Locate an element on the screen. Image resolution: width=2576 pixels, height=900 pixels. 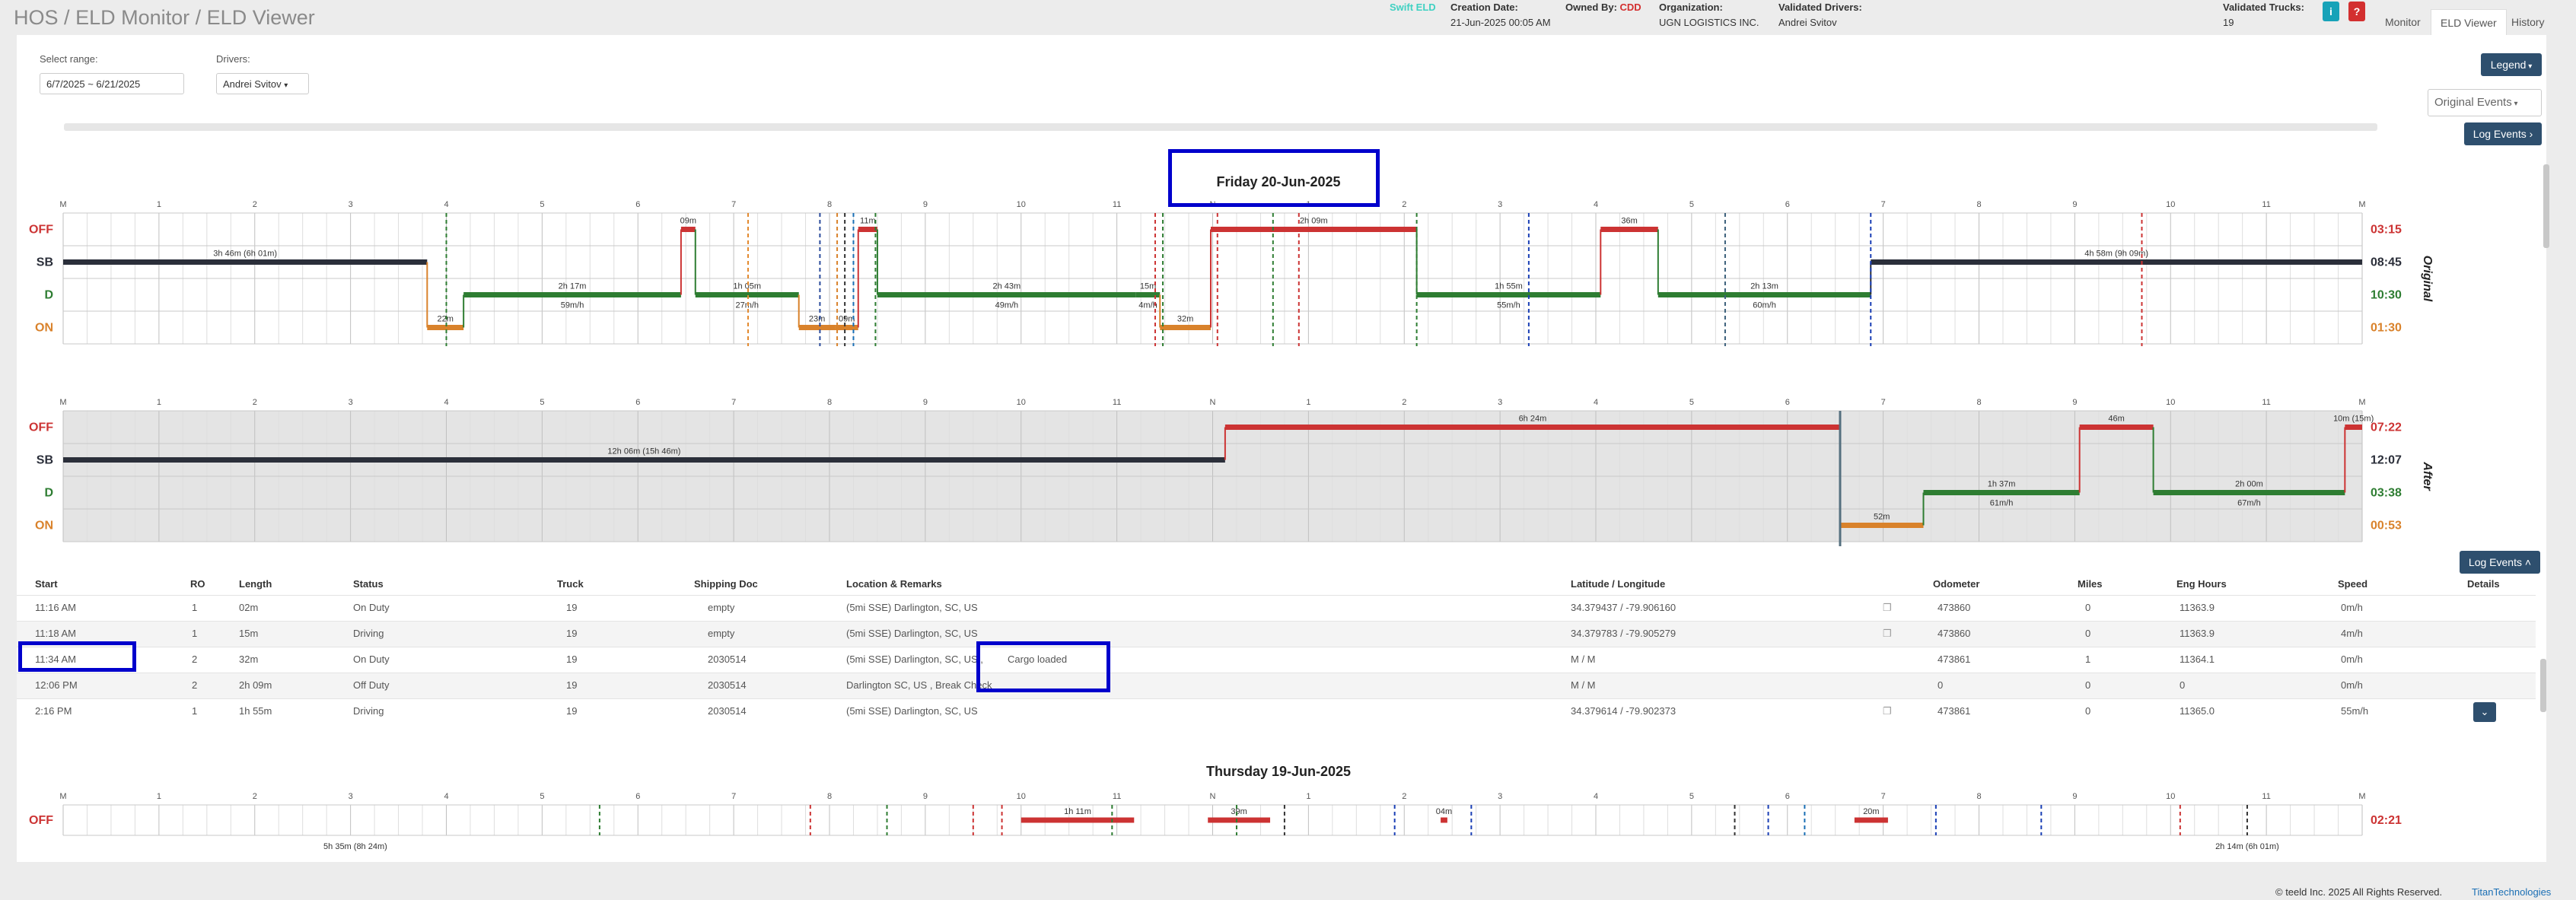
segment-duration-label: 10m (15m) is located at coordinates (2353, 420).